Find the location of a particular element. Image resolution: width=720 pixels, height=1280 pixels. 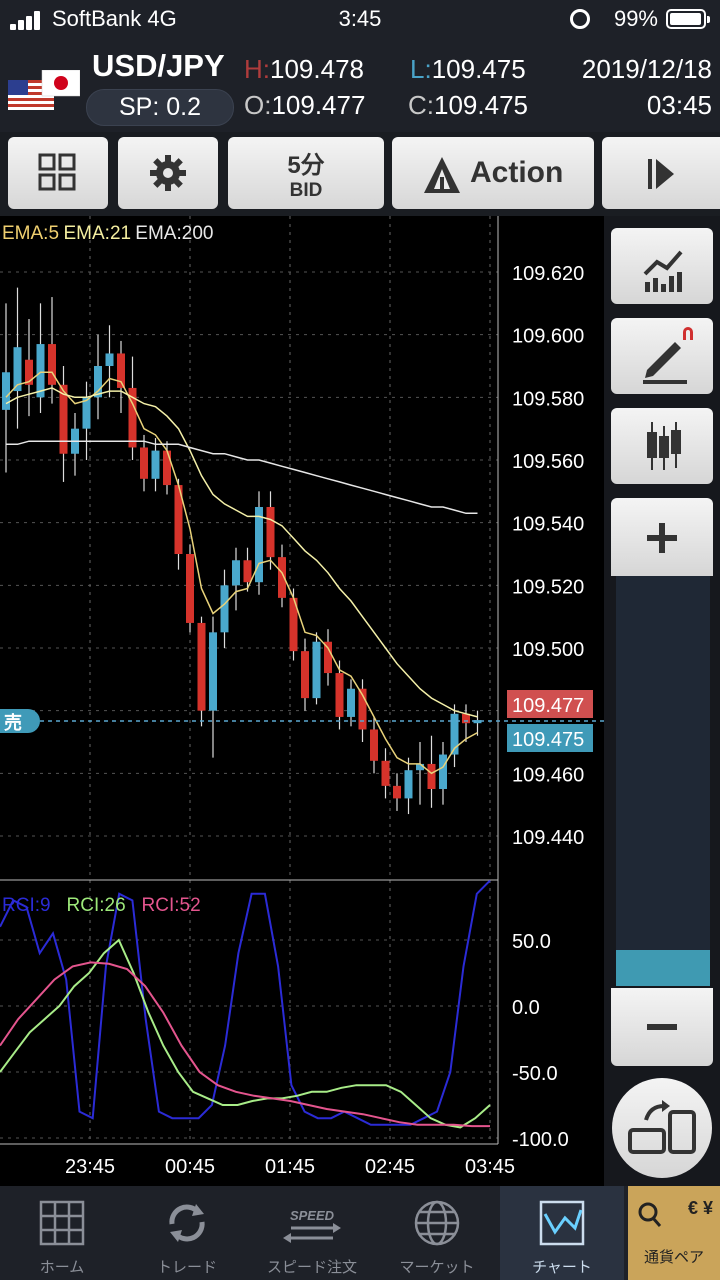

chart-toolbar: 5分 BID Action is located at coordinates (360, 174).